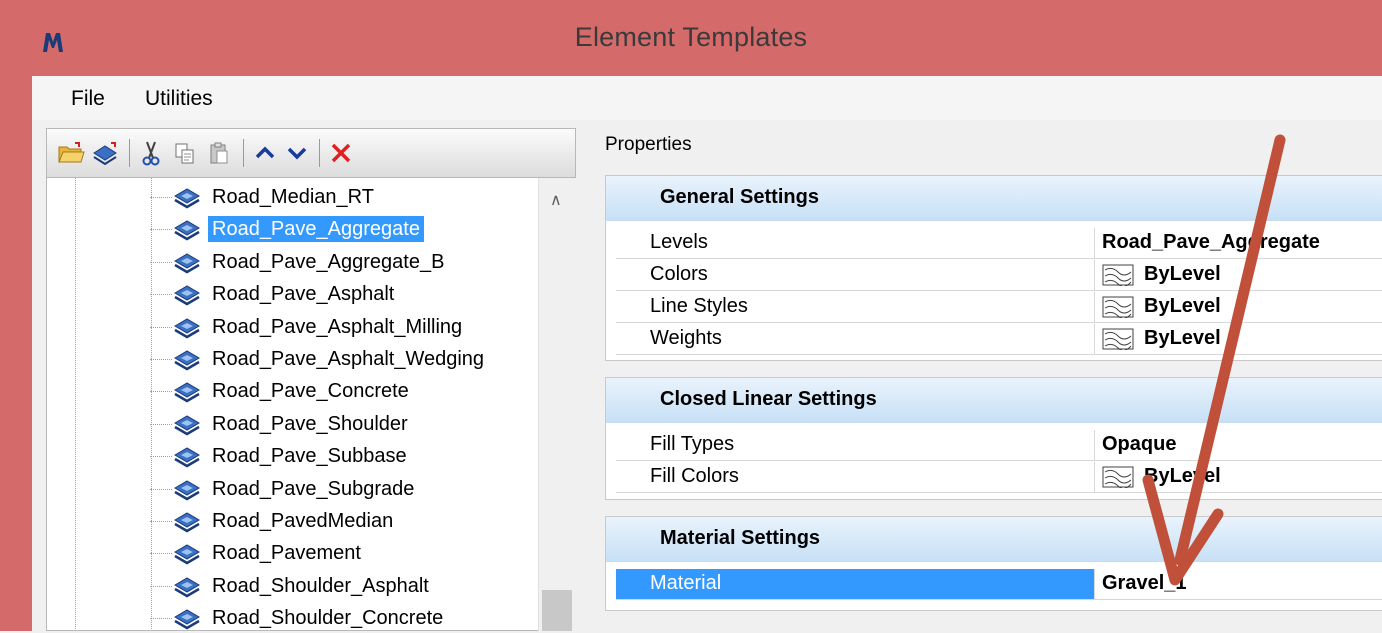 The image size is (1382, 633). I want to click on property-name-cell: Colors, so click(855, 275).